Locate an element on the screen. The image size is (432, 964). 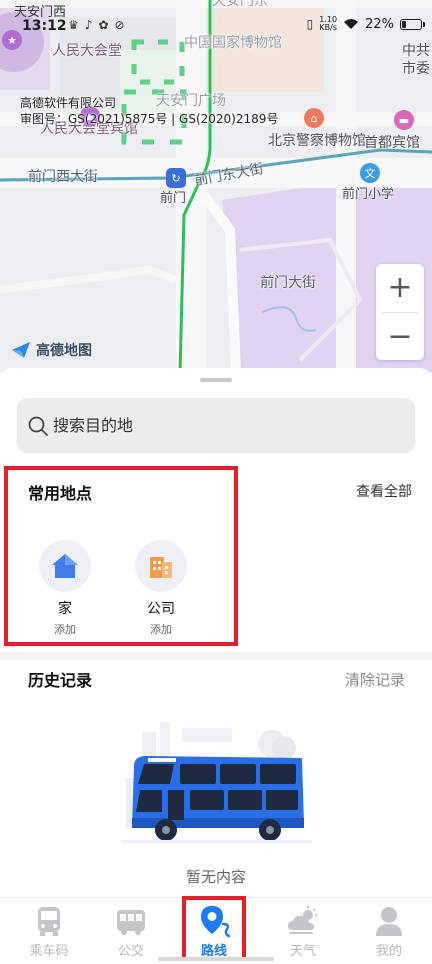
sheet-drag-handle is located at coordinates (216, 380).